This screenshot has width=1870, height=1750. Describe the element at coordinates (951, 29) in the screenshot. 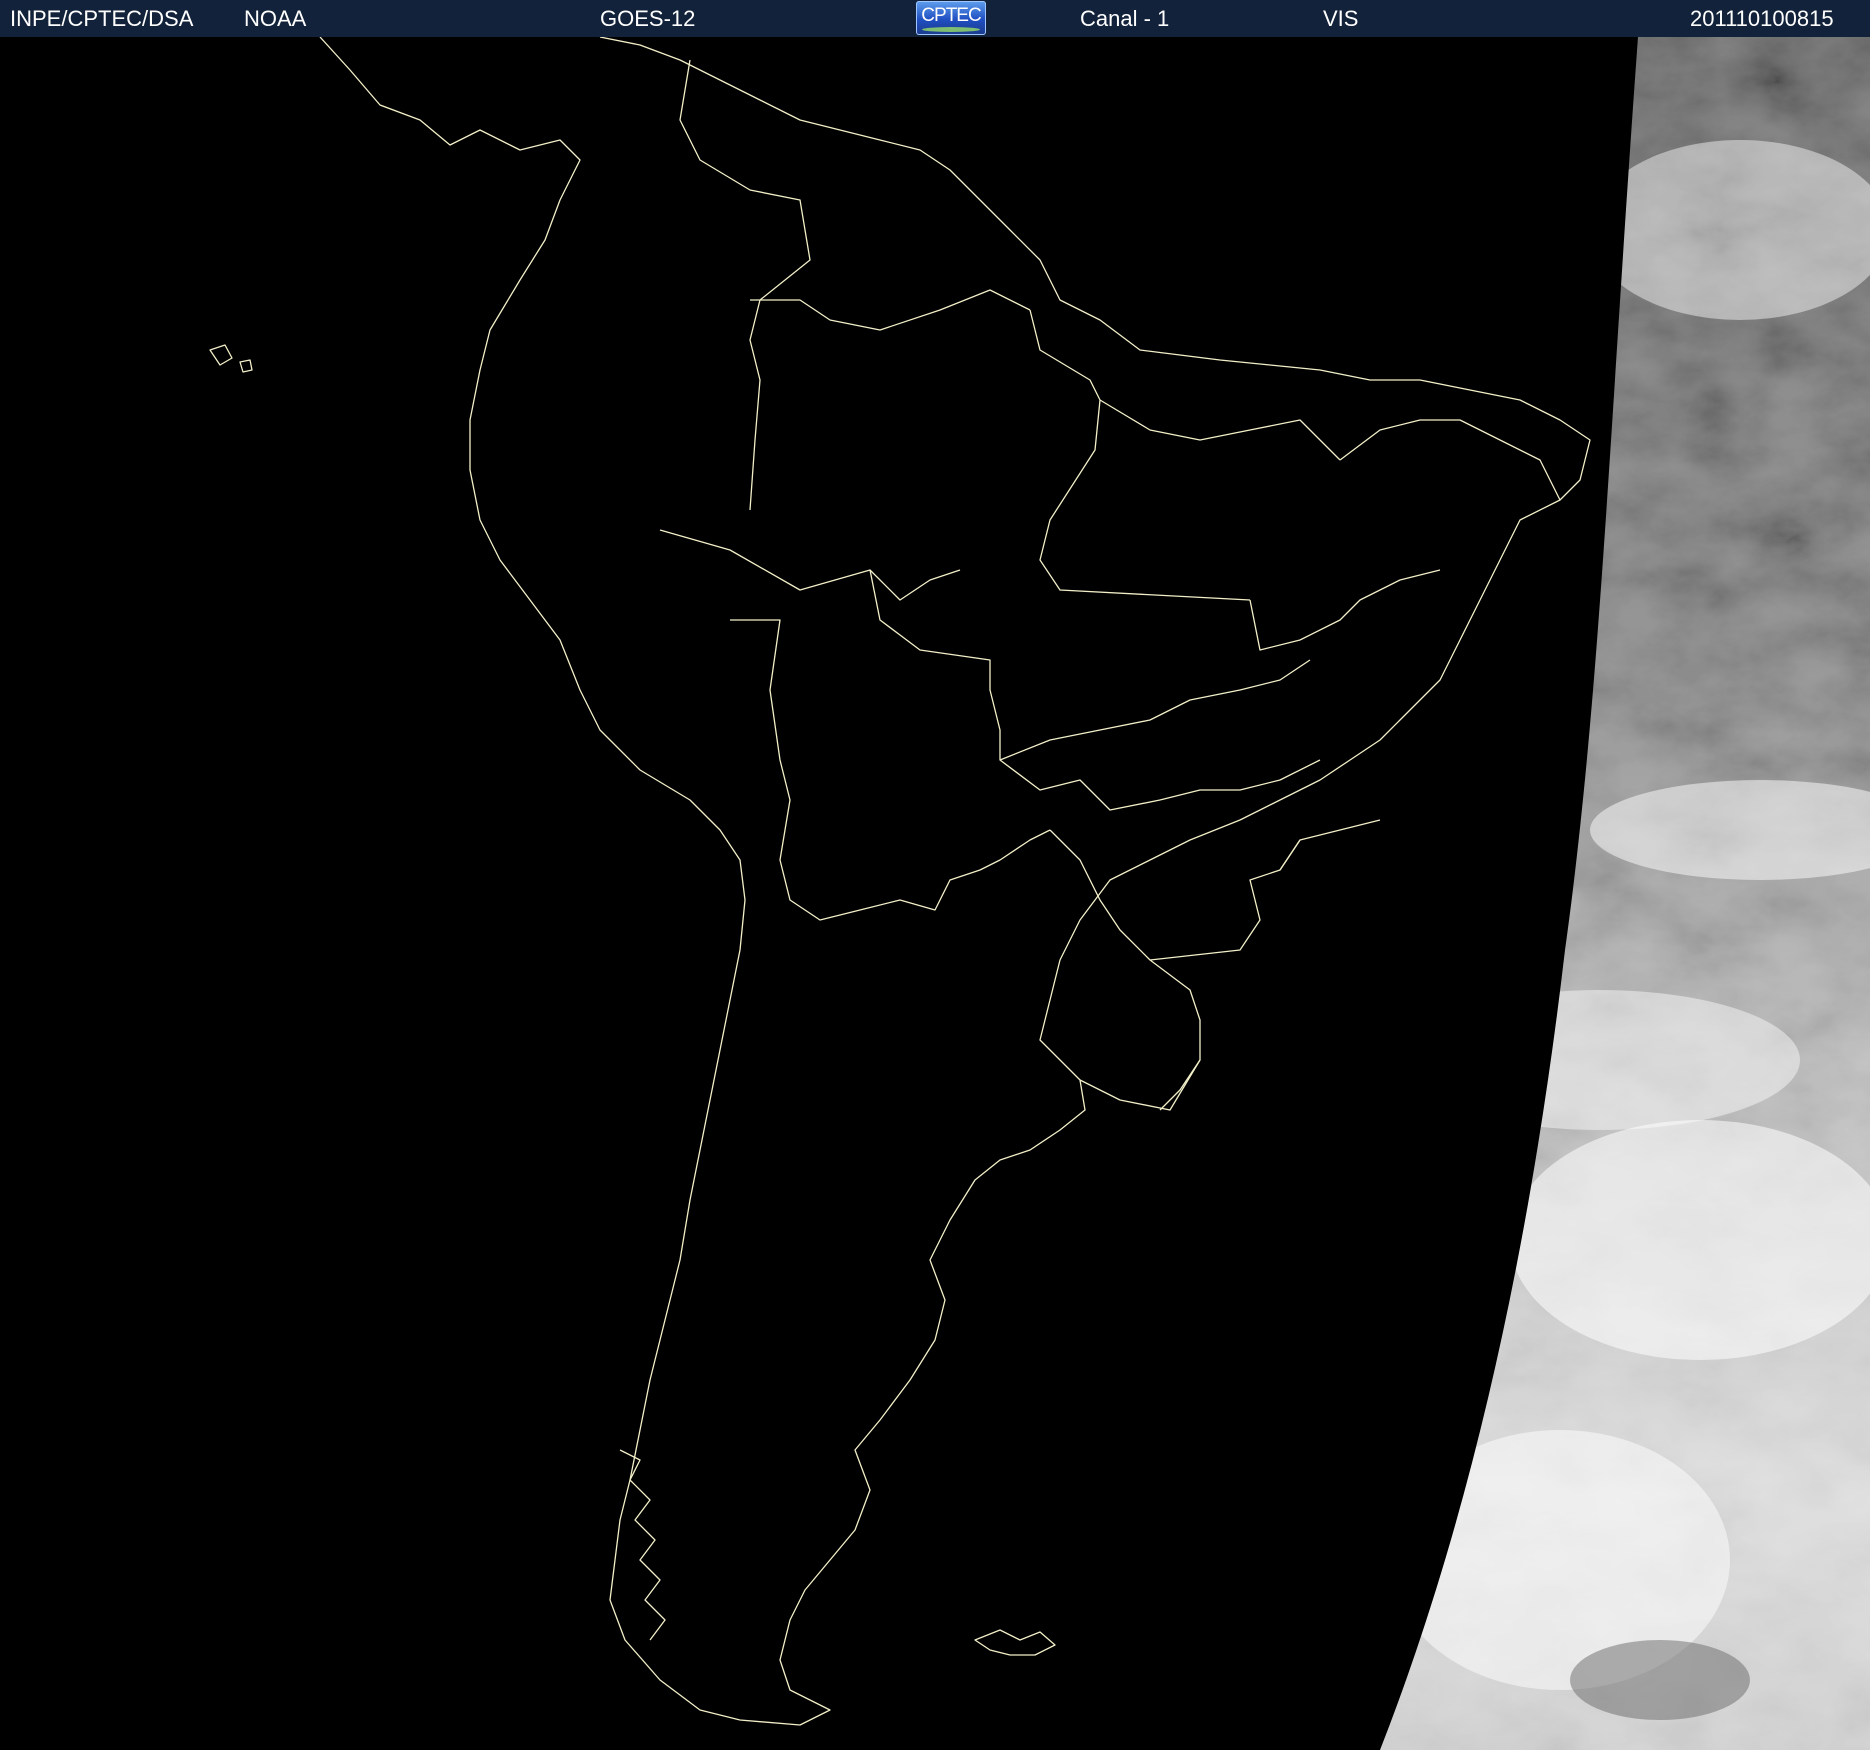

I see `logo-swoosh-icon` at that location.